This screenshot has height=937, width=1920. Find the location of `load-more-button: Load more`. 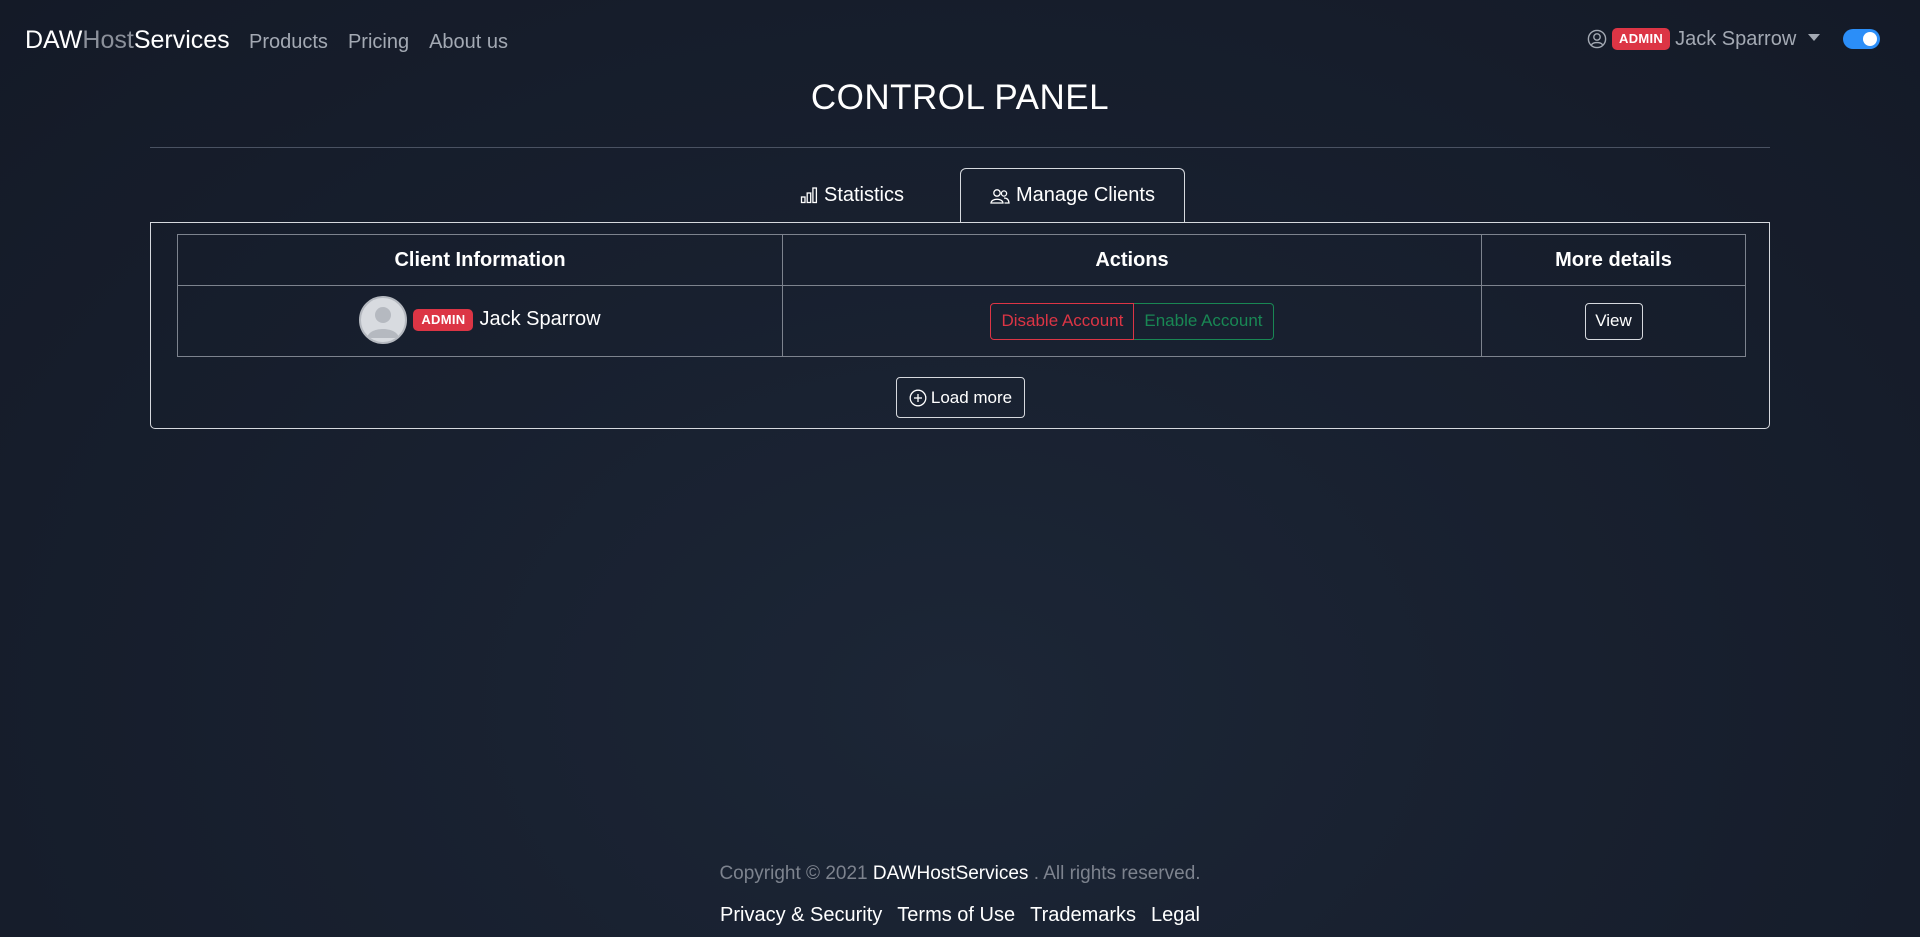

load-more-button: Load more is located at coordinates (960, 397).